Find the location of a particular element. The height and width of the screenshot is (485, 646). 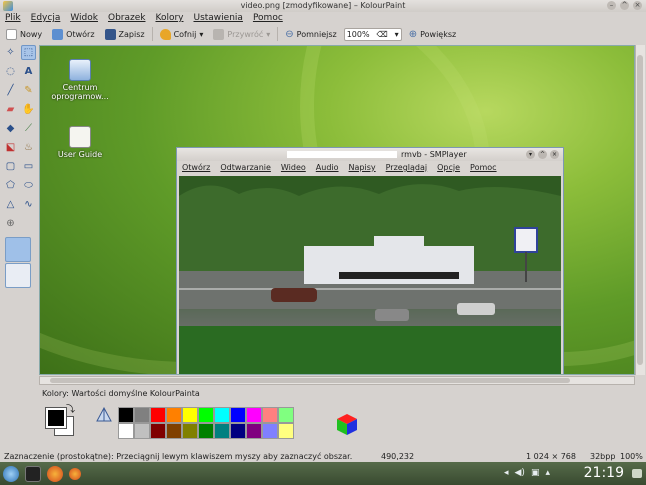

terminal-icon is located at coordinates (33, 473).